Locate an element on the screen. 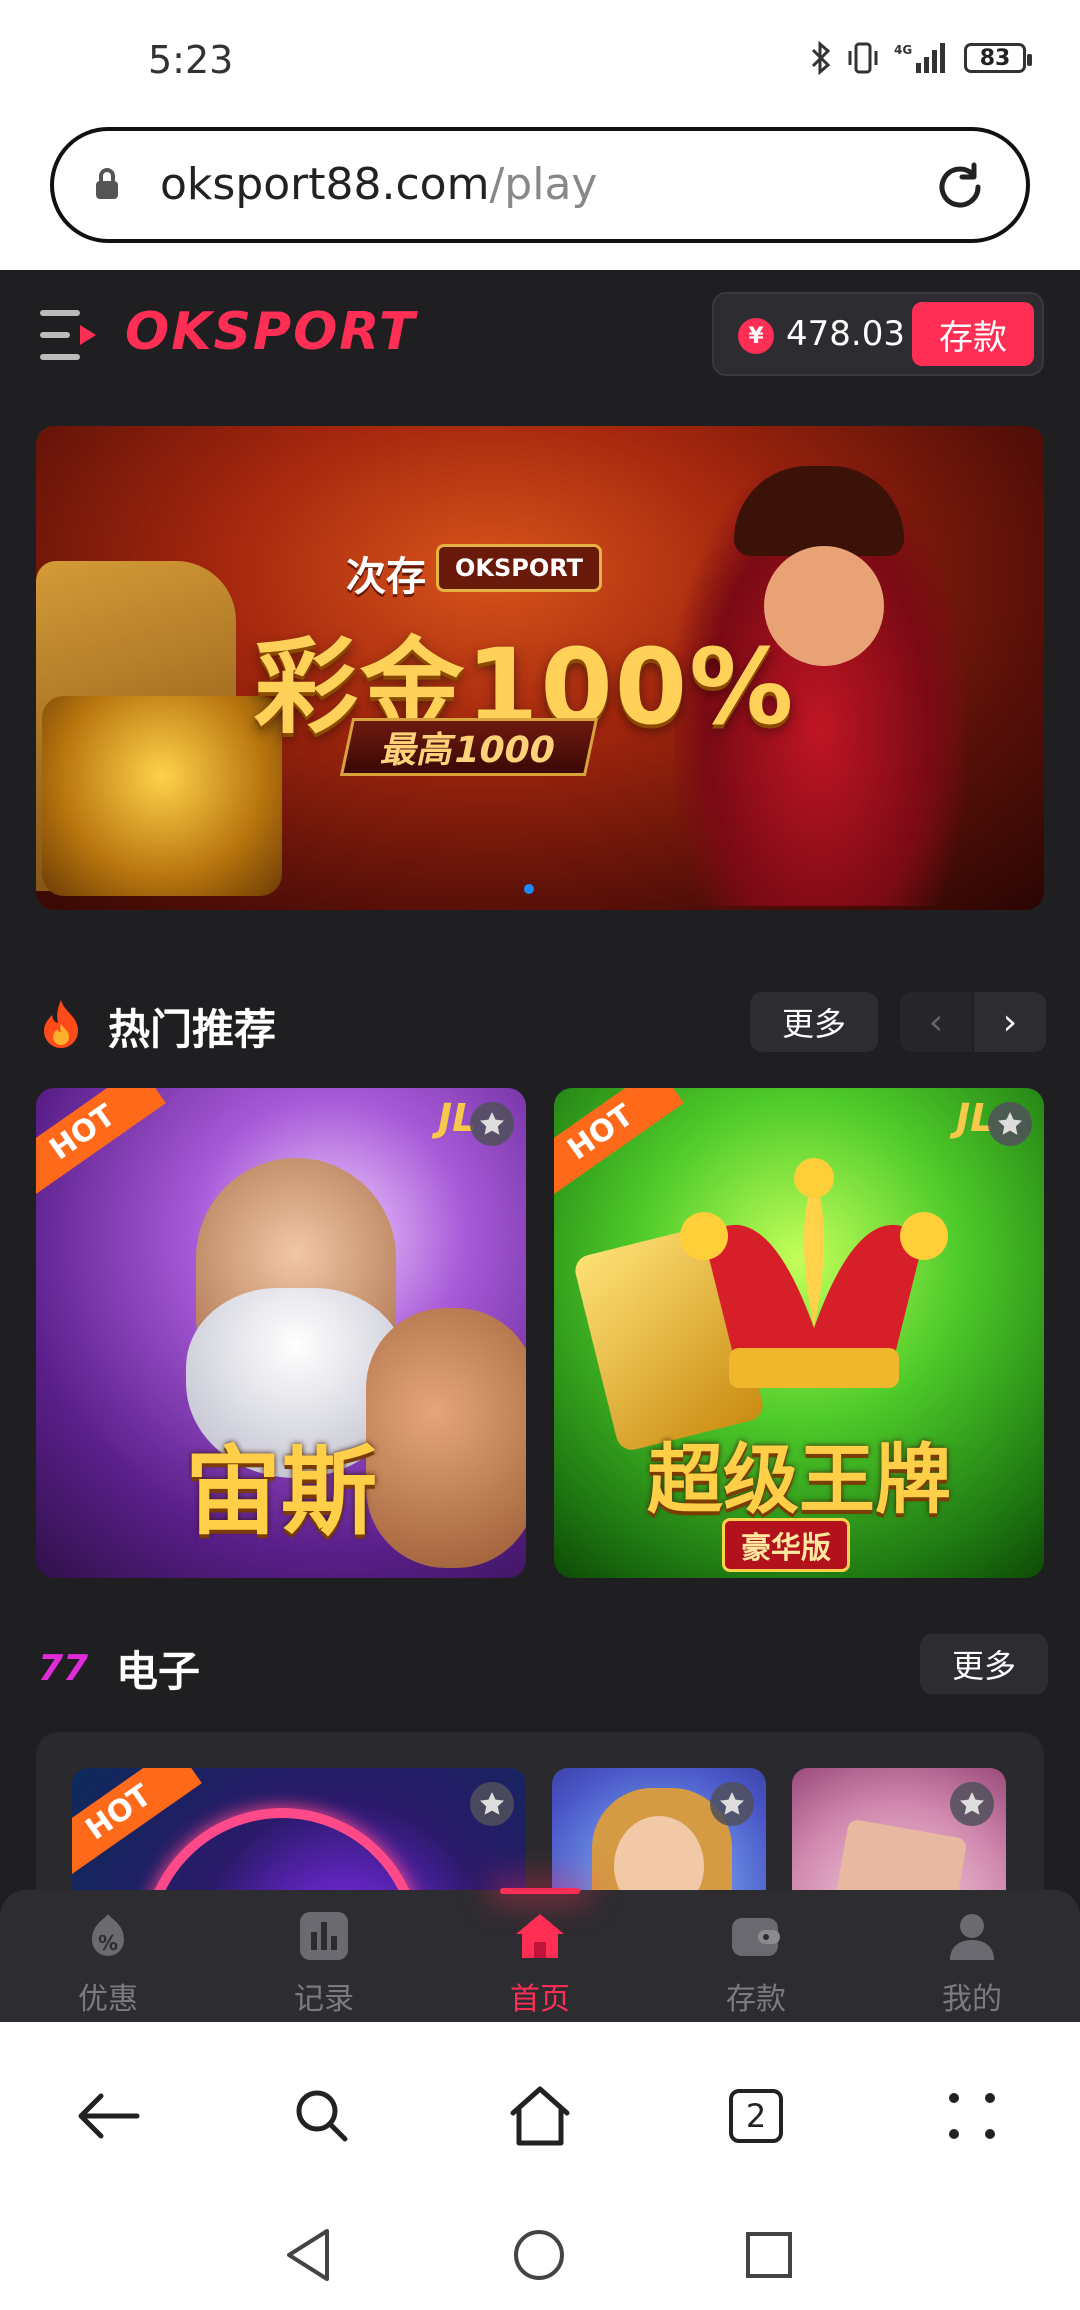 The height and width of the screenshot is (2310, 1080). url-text: oksport88.com/play is located at coordinates (378, 184).